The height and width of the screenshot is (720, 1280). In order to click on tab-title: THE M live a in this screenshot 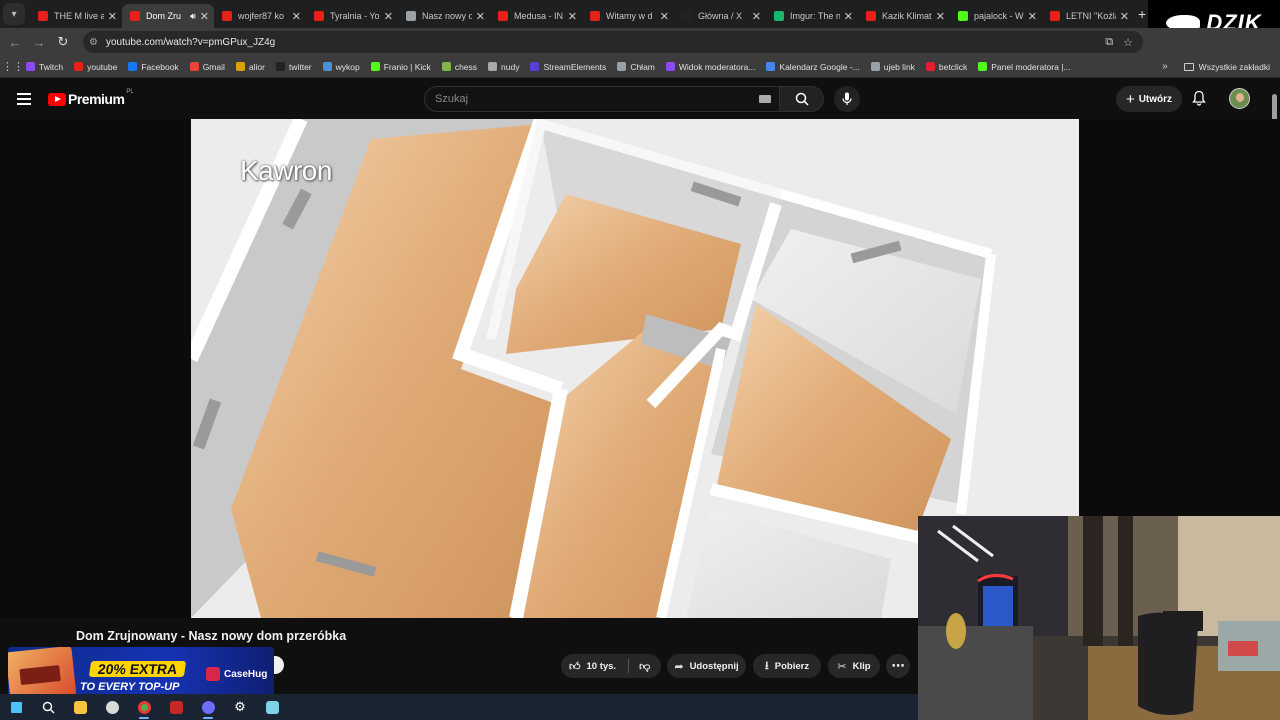, I will do `click(79, 16)`.